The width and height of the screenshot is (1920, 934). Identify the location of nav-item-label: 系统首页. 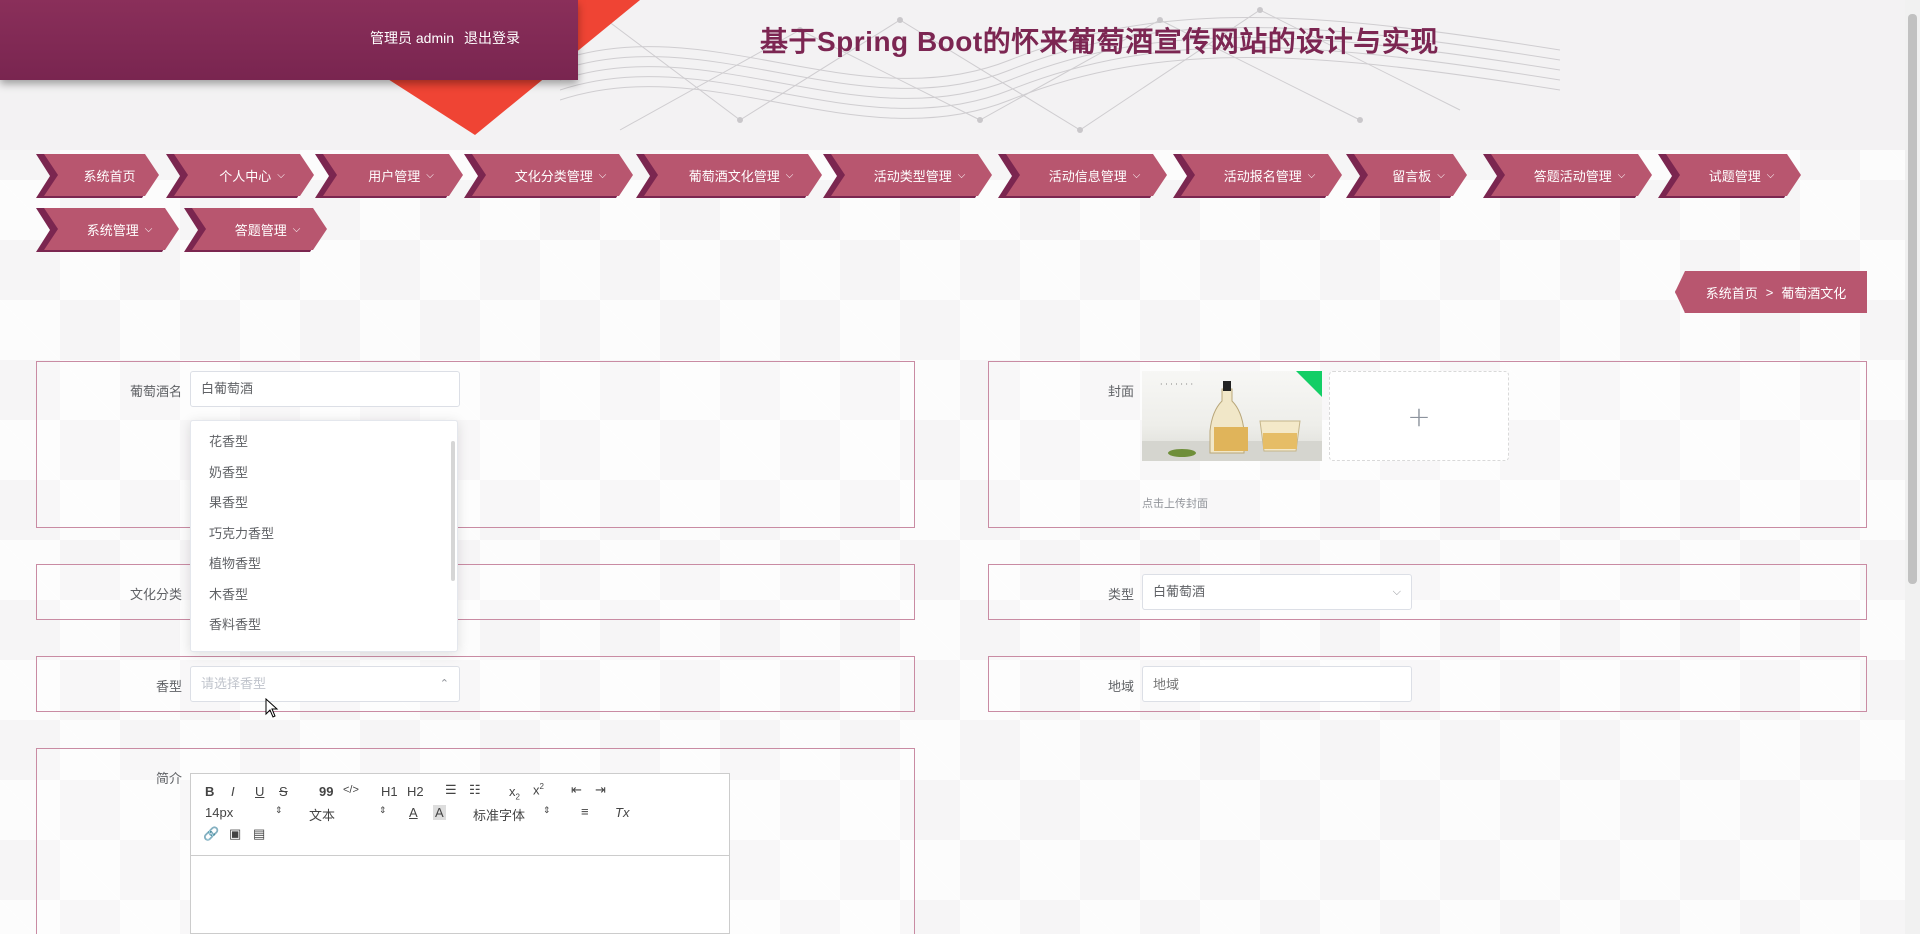
(109, 176).